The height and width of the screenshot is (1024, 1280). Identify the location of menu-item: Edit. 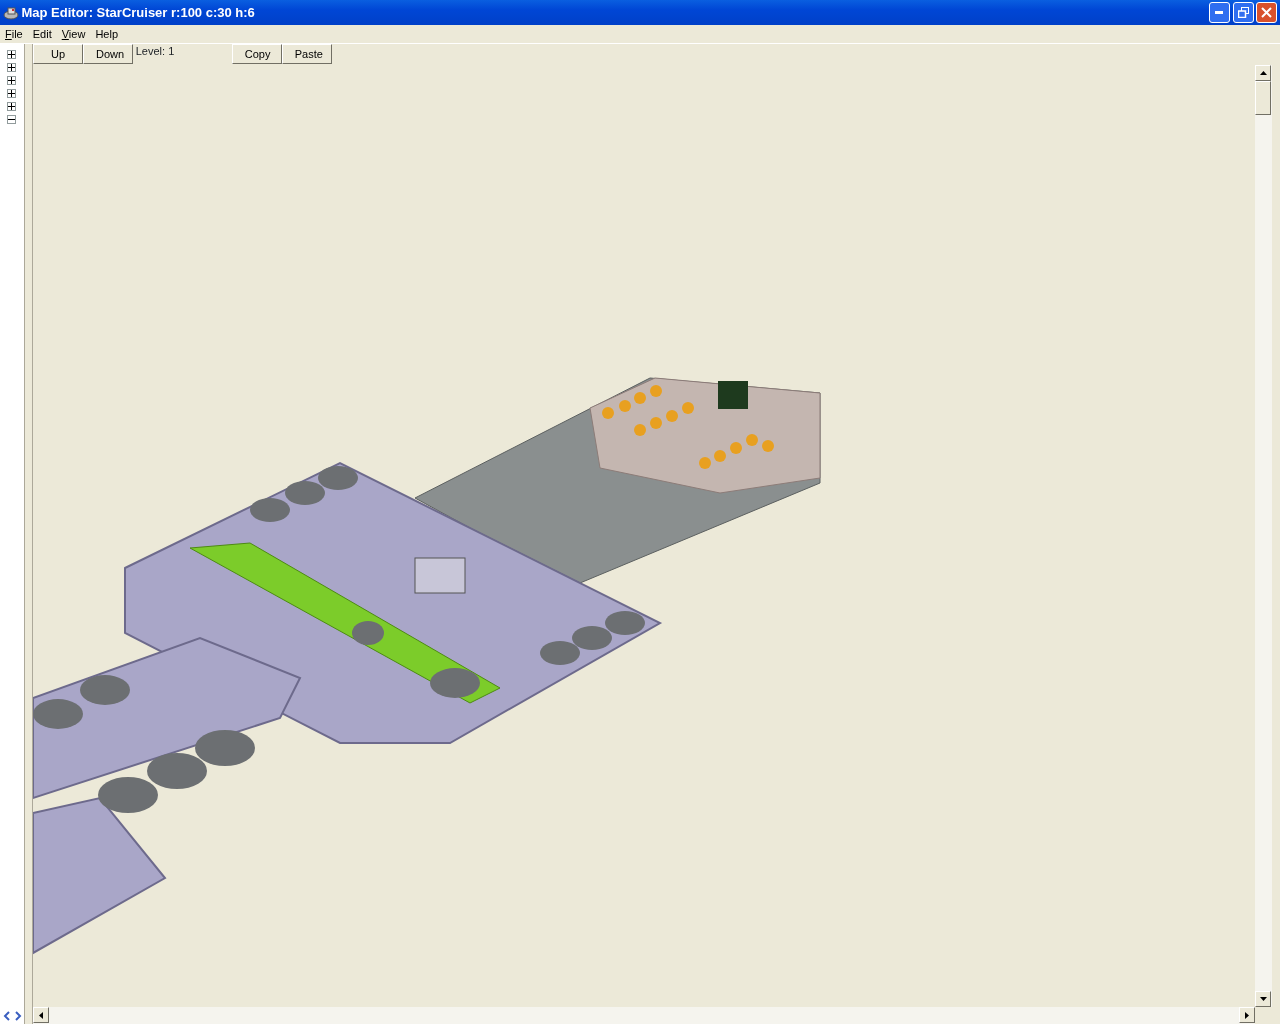
(42, 34).